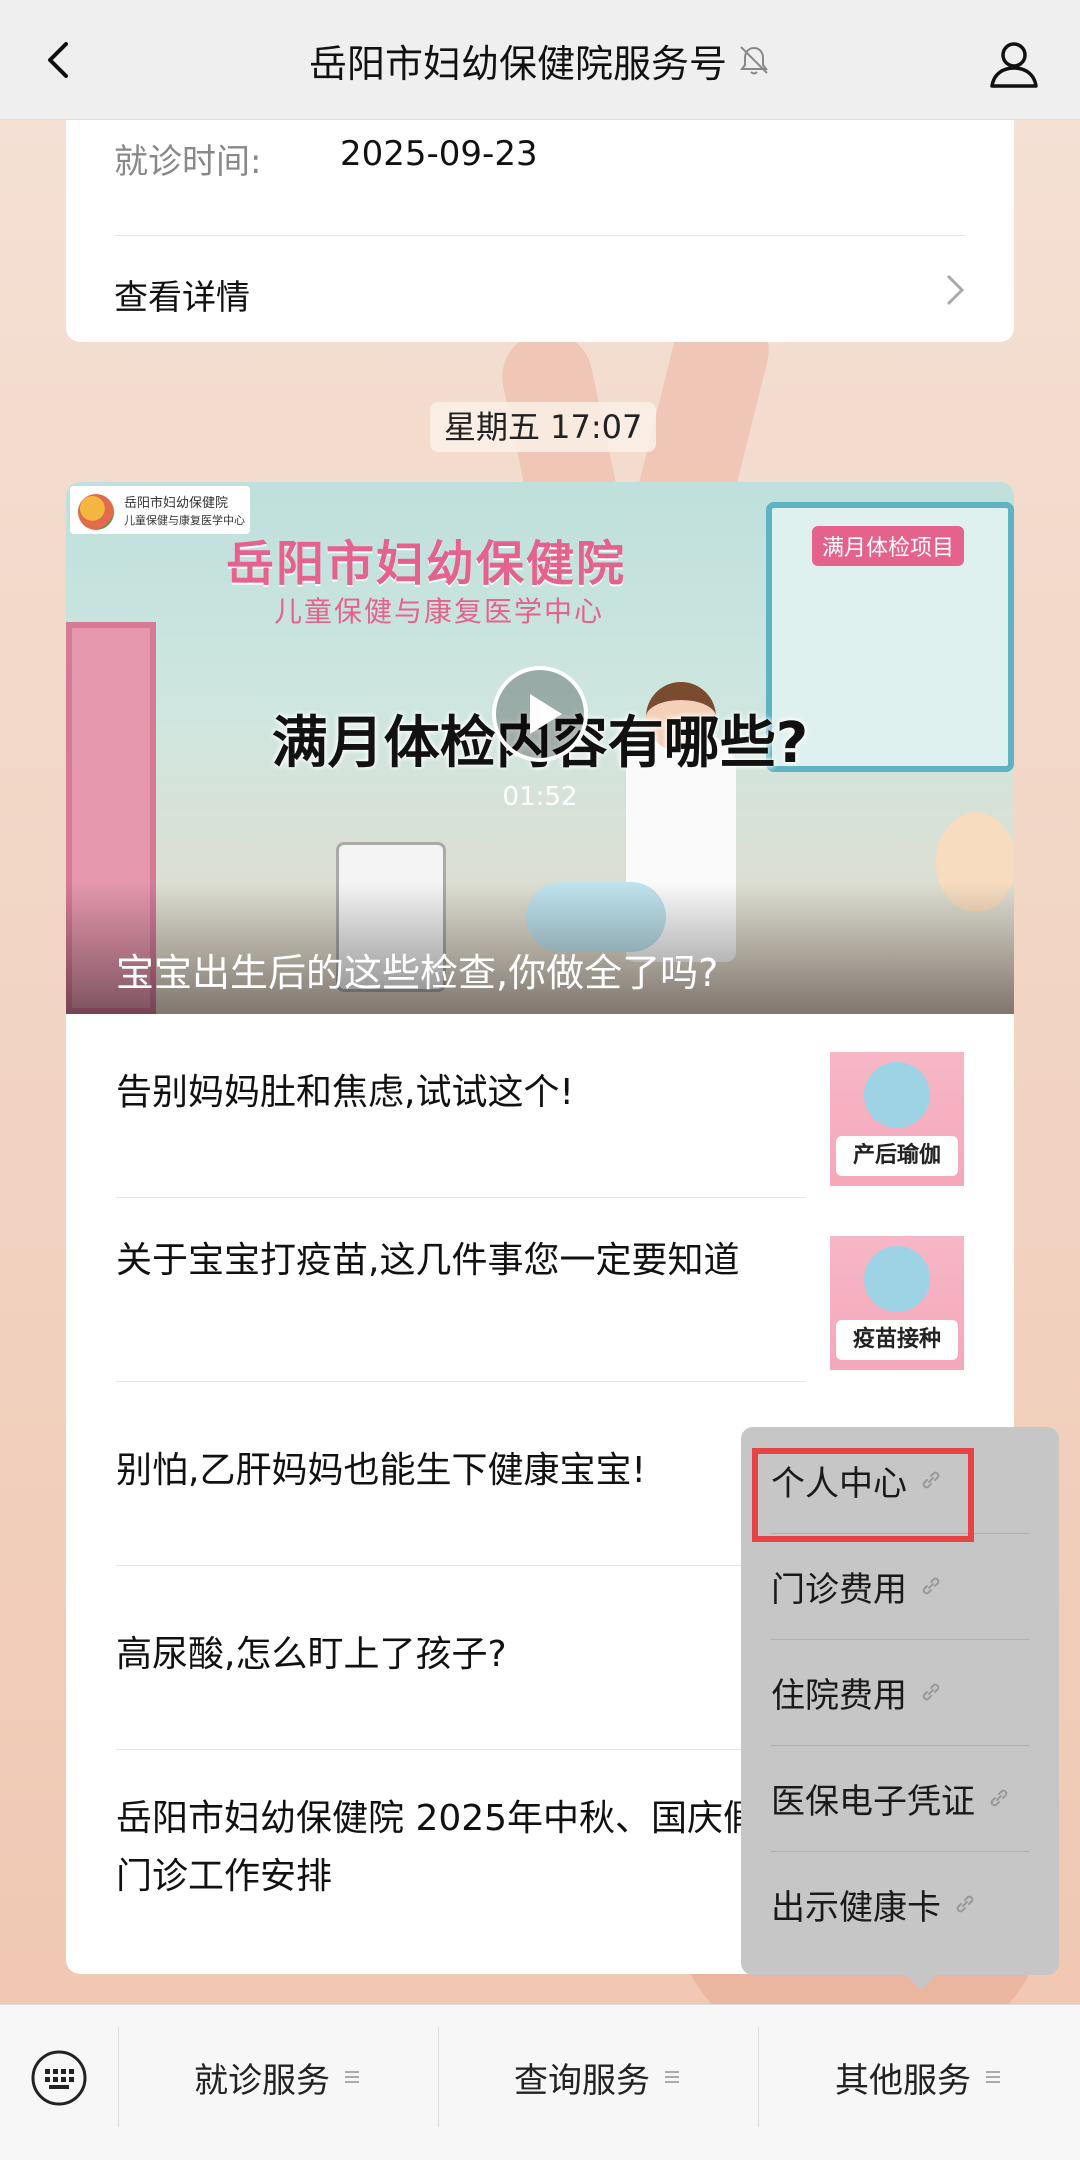 The width and height of the screenshot is (1080, 2160). I want to click on list-item: 告别妈妈肚和焦虑,试试这个! 产后瑜伽, so click(540, 1106).